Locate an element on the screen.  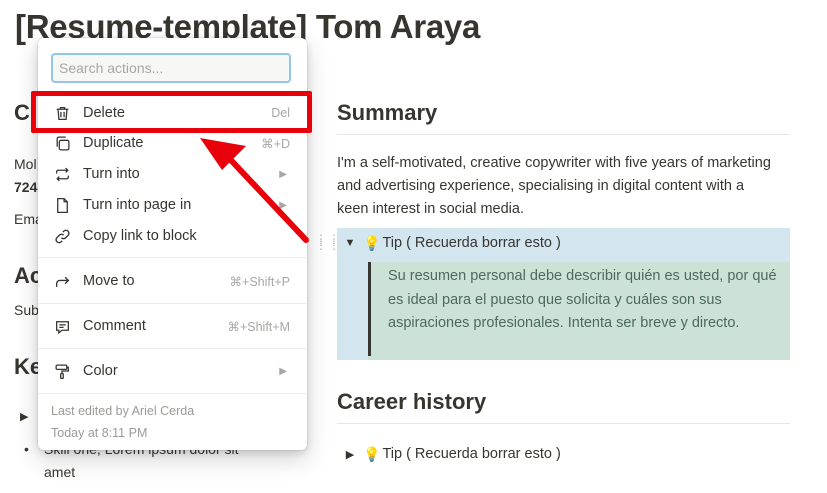
career-tip-toggle: ▶ 💡 Tip ( Recuerda borrar esto ) is located at coordinates (449, 454).